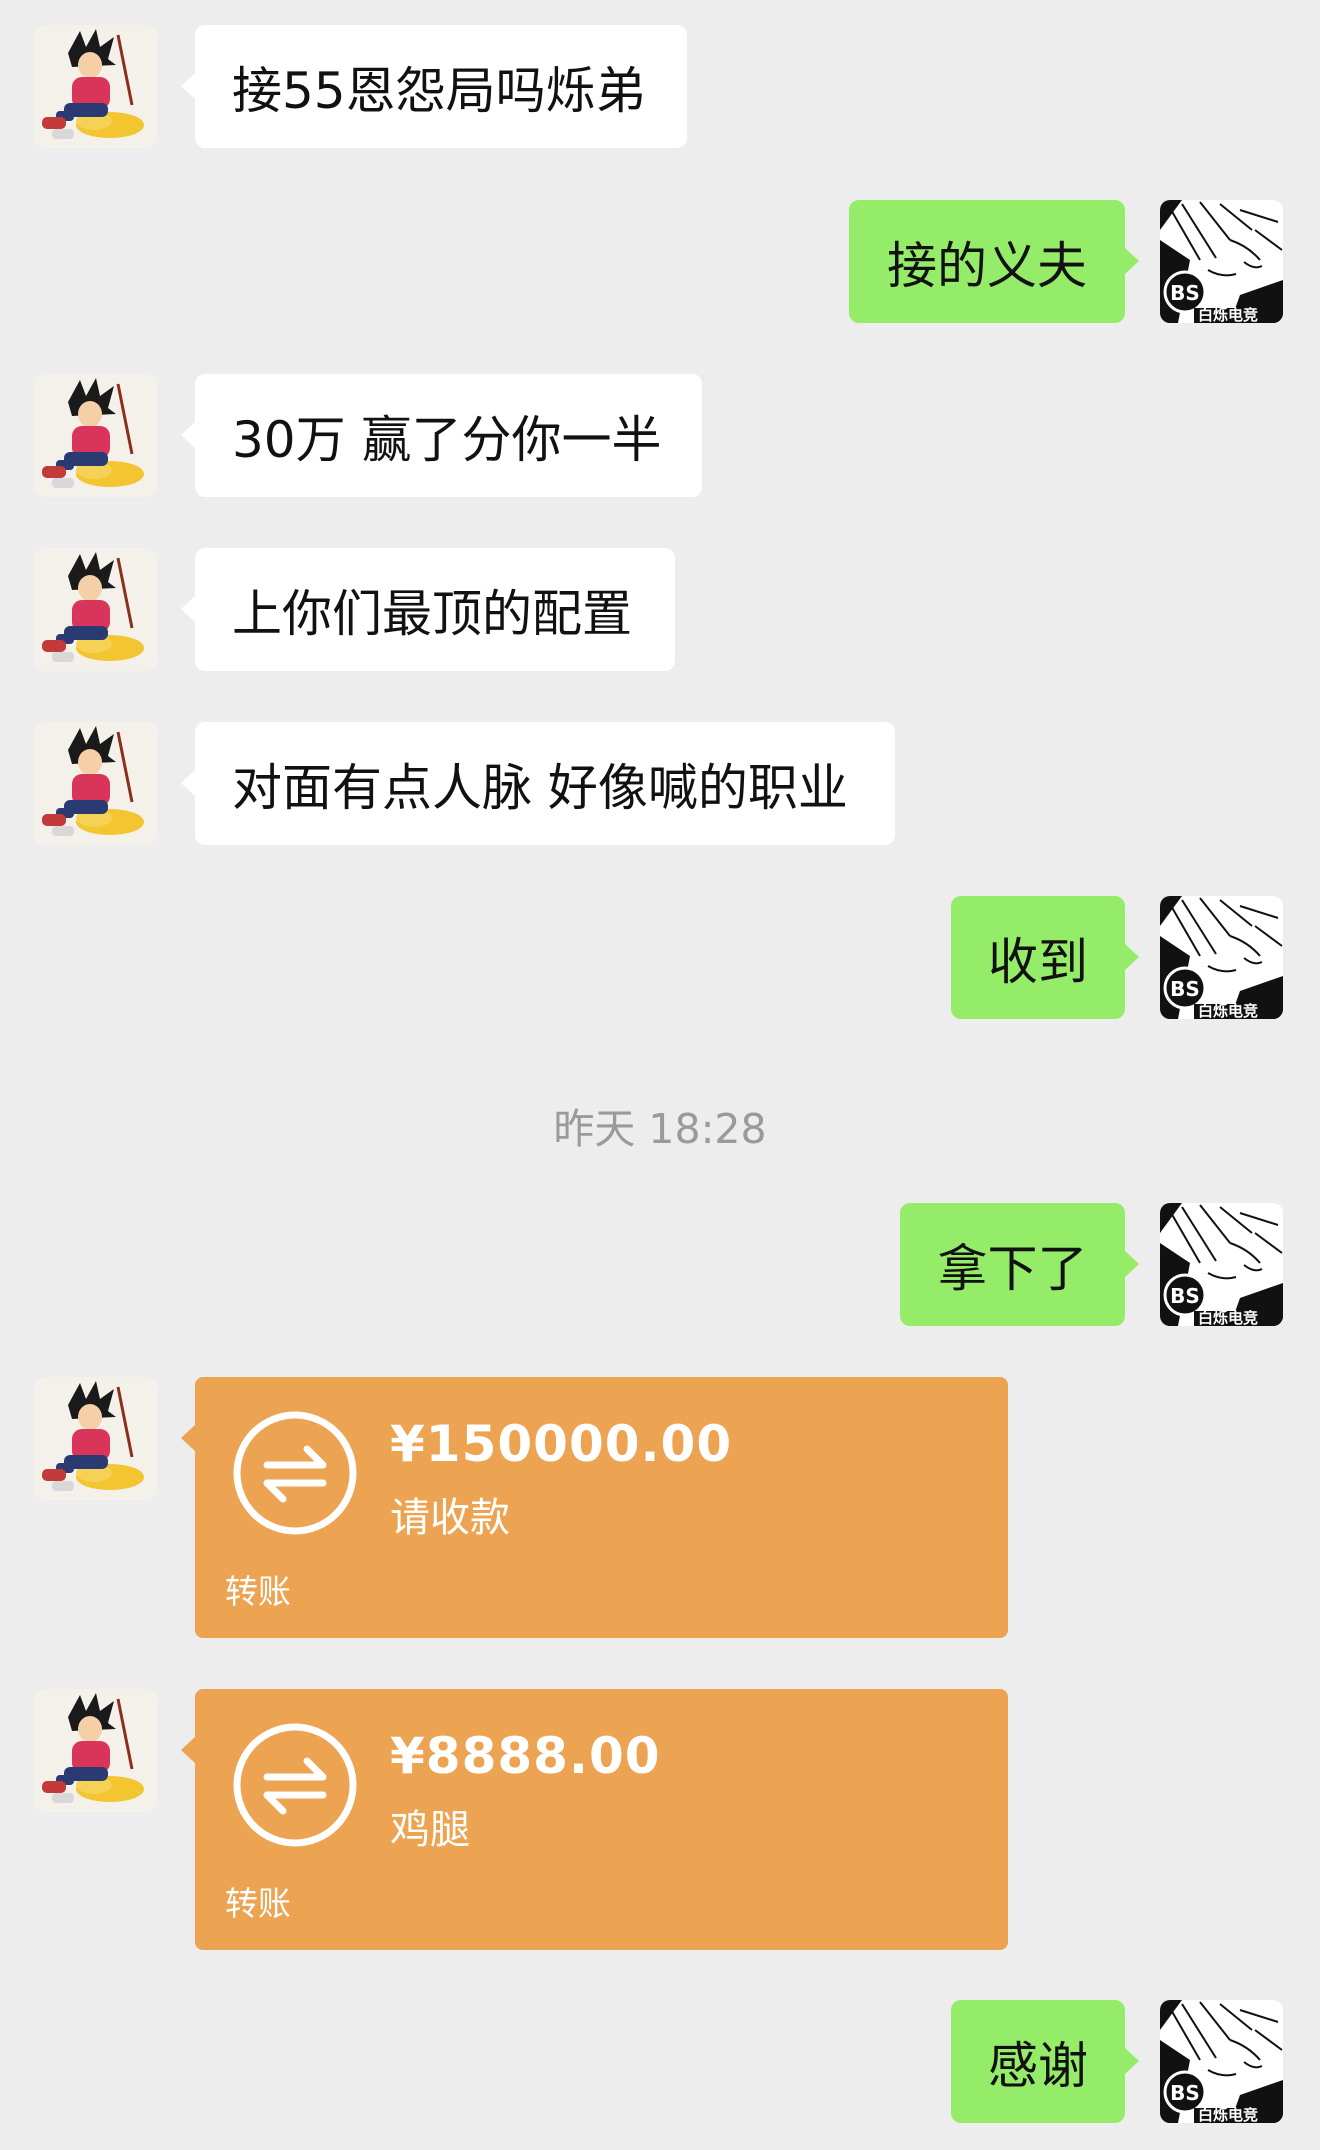 Image resolution: width=1320 pixels, height=2150 pixels. Describe the element at coordinates (1012, 1268) in the screenshot. I see `message-text: 拿下了` at that location.